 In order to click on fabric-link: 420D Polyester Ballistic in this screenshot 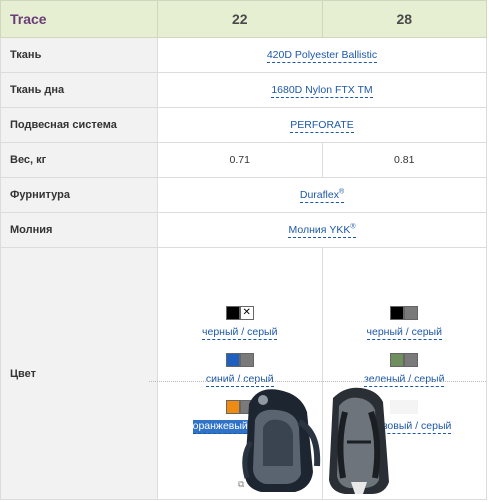, I will do `click(322, 56)`.